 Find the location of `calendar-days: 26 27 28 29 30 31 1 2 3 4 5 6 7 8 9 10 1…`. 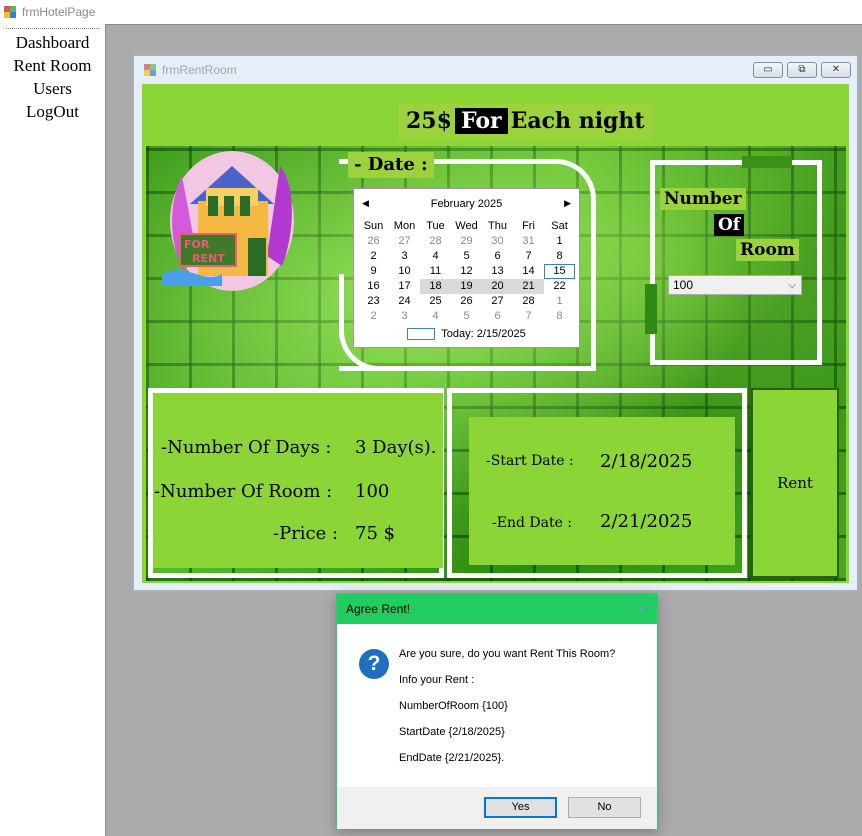

calendar-days: 26 27 28 29 30 31 1 2 3 4 5 6 7 8 9 10 1… is located at coordinates (468, 279).